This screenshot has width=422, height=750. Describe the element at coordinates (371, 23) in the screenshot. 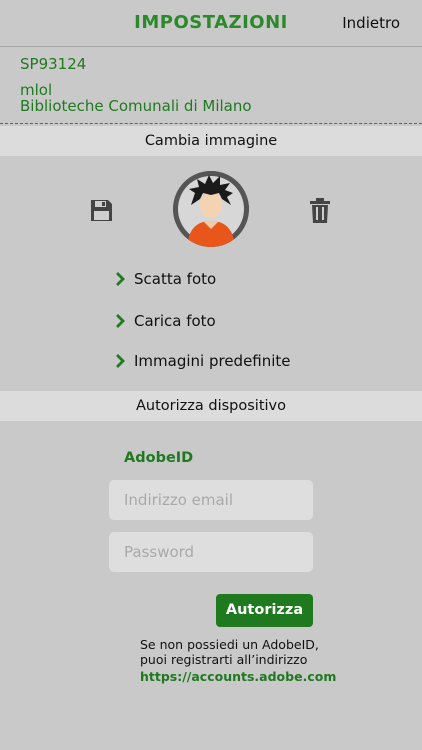

I see `back-button: Indietro` at that location.